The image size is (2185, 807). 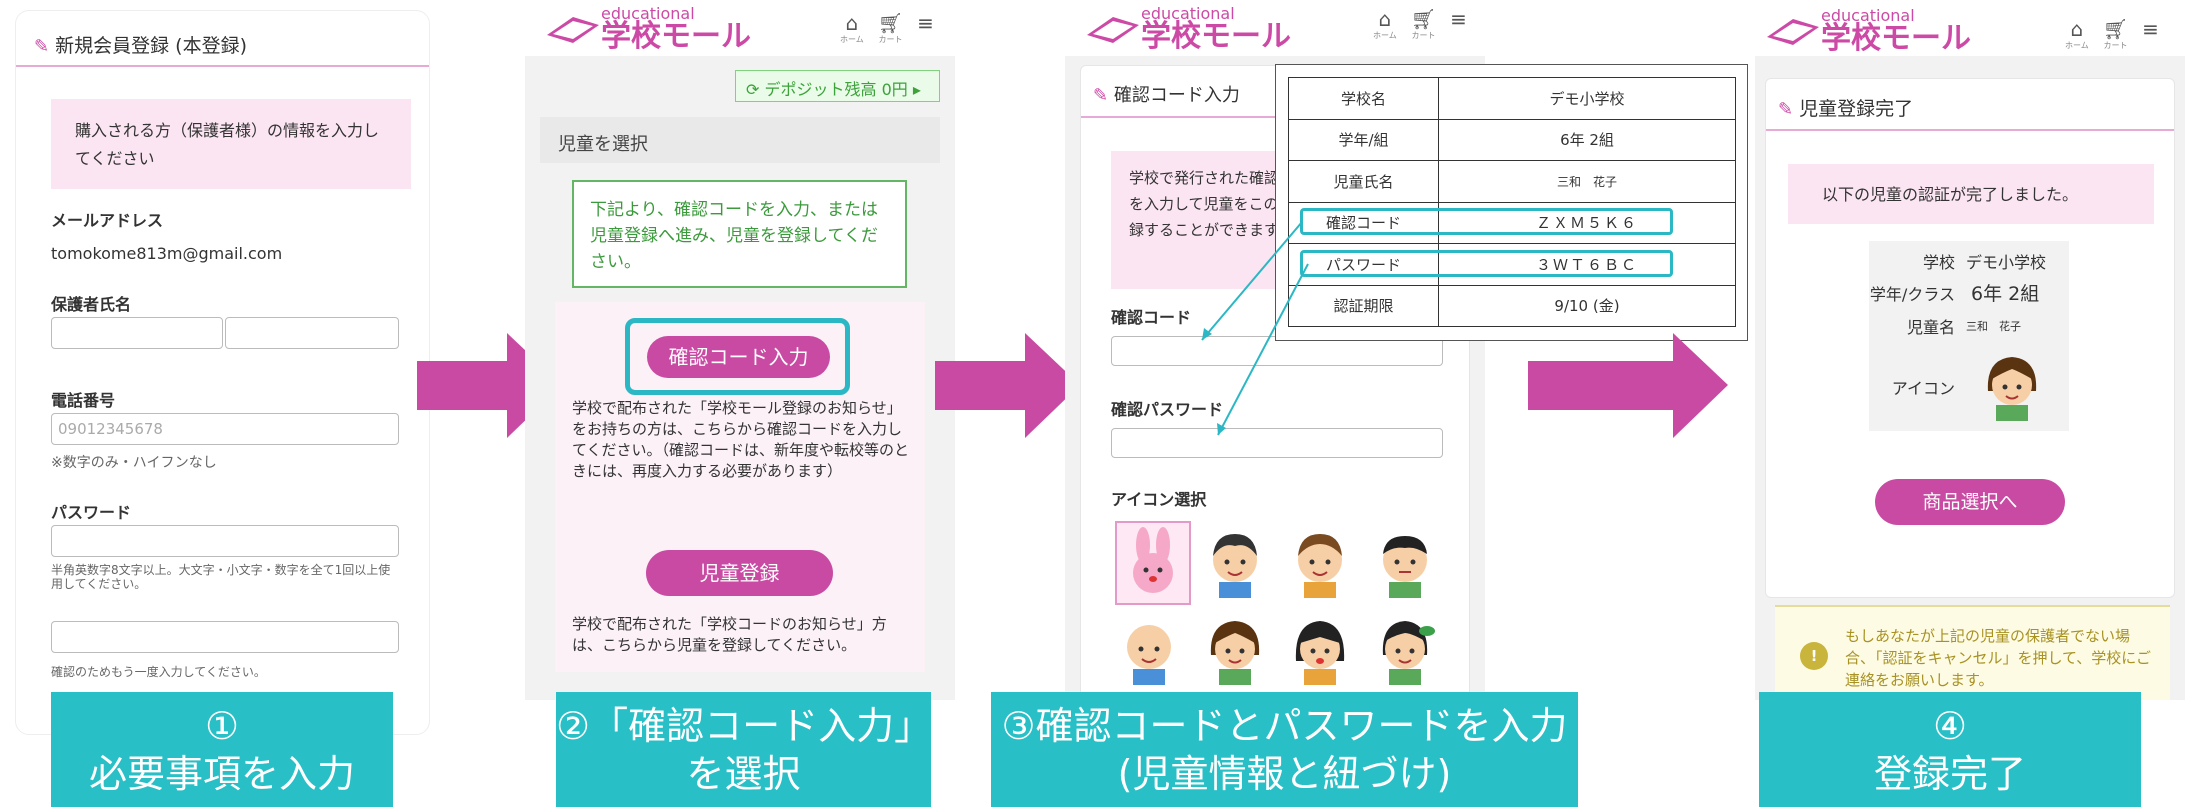 I want to click on password-hint: 半角英数字8文字以上。大文字・小文字・数字を全て1回以上使用してください。, so click(x=221, y=577).